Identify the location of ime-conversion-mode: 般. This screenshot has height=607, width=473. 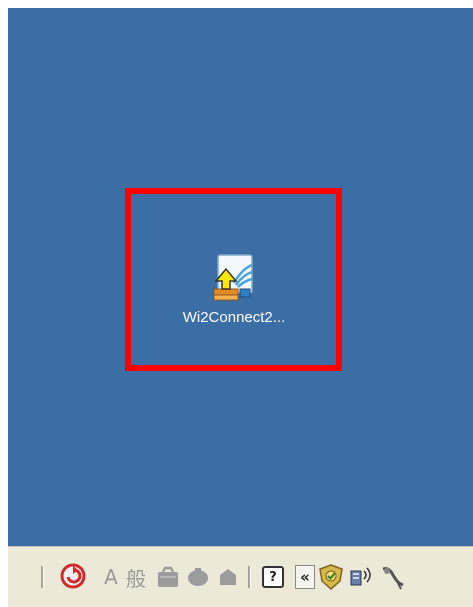
(136, 577).